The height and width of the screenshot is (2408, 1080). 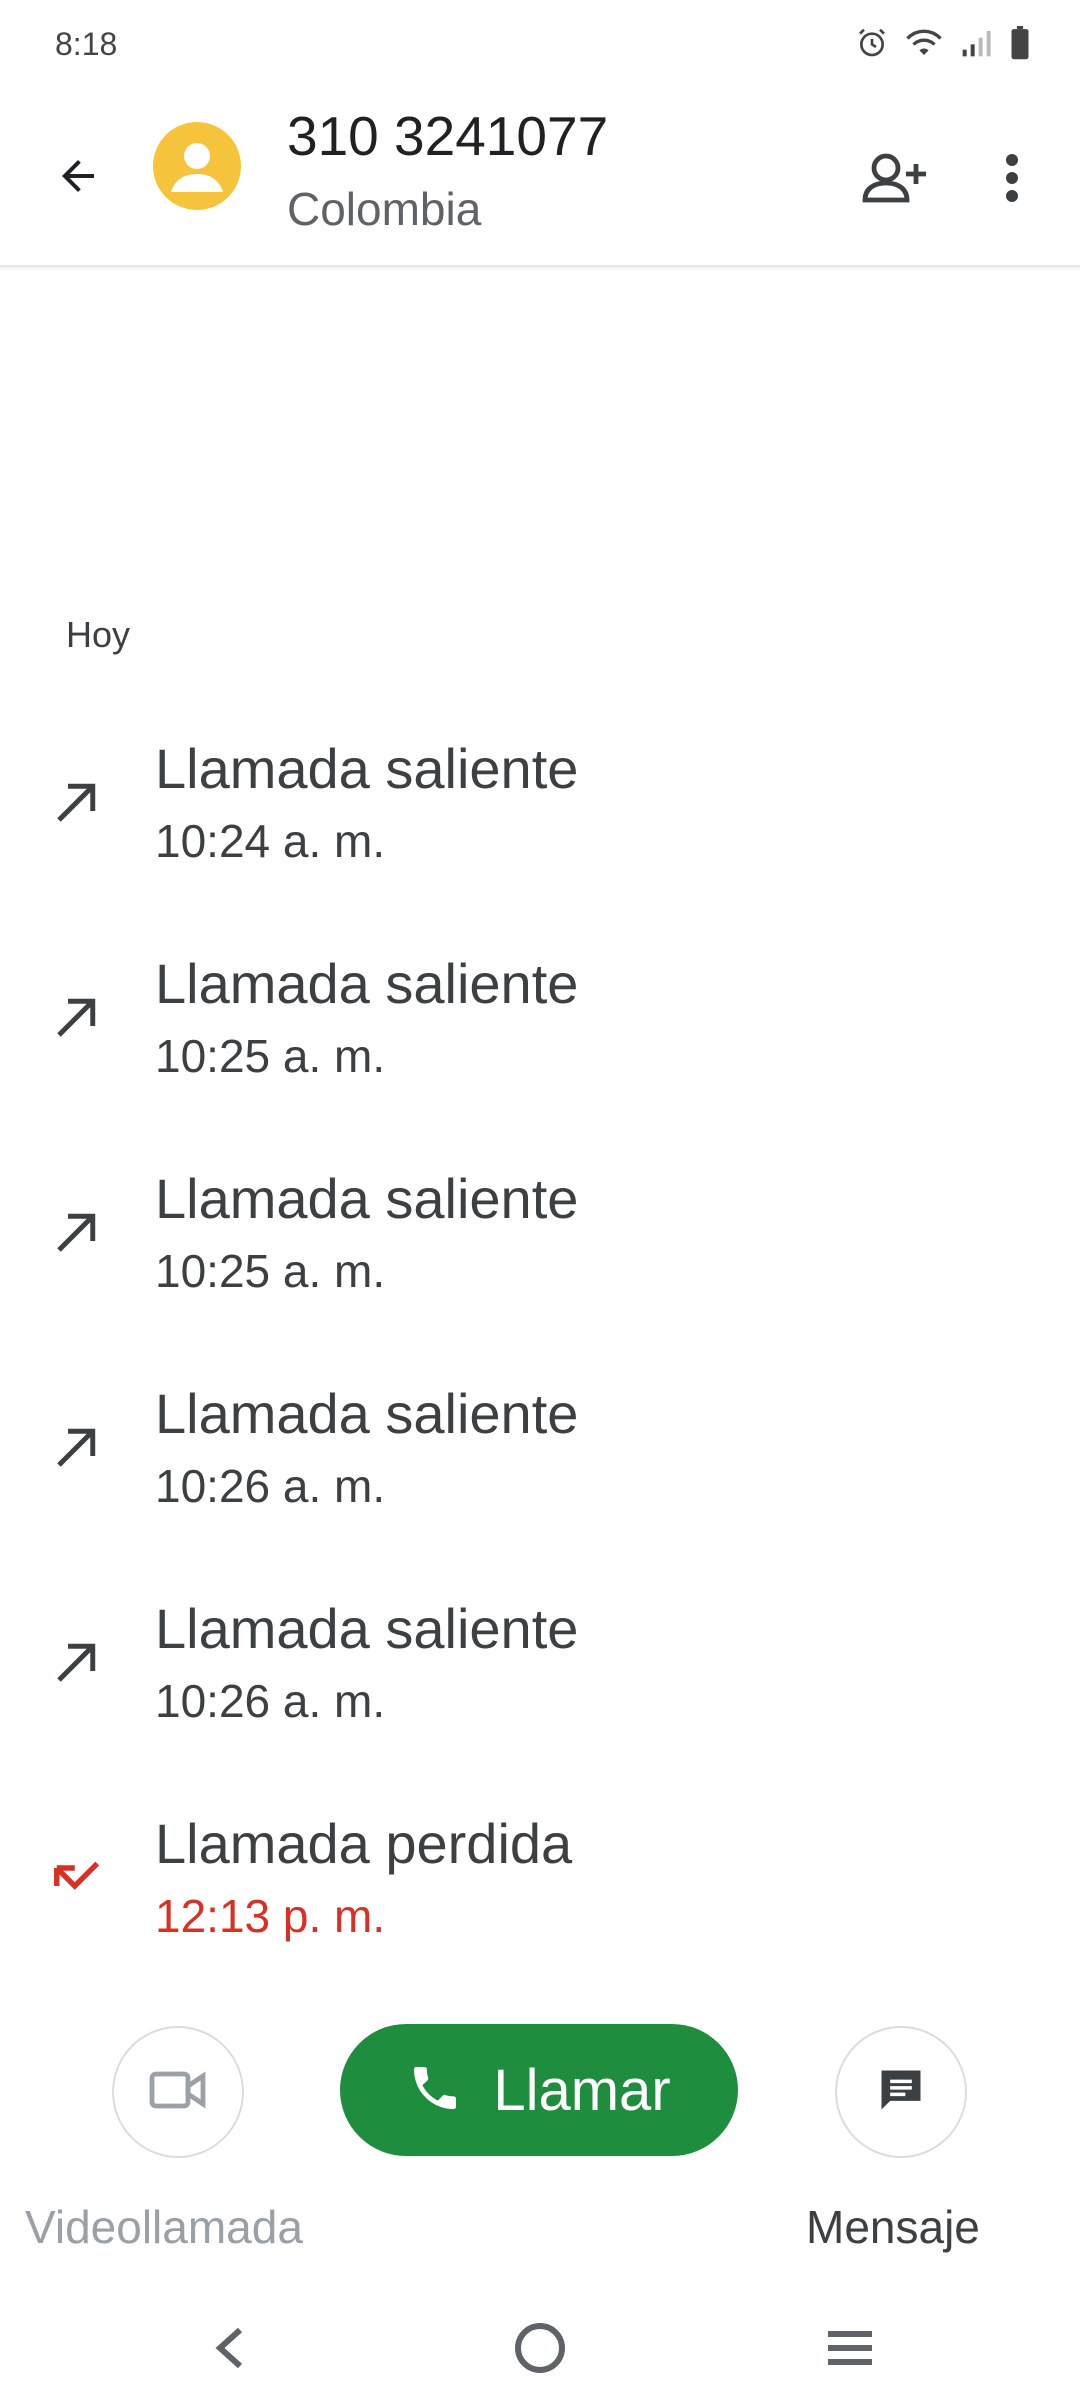 I want to click on nav-recents-button, so click(x=850, y=2350).